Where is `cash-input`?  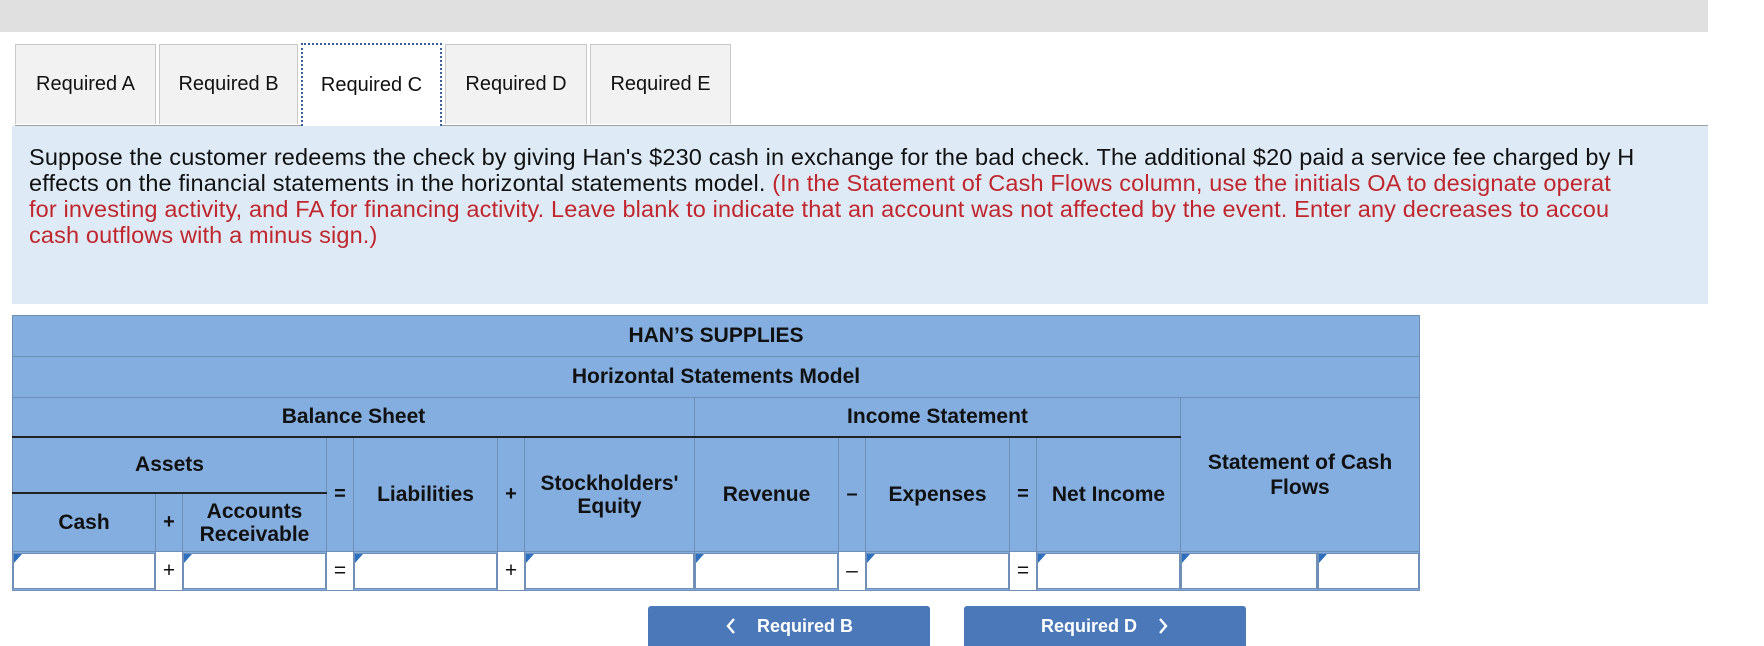
cash-input is located at coordinates (84, 571).